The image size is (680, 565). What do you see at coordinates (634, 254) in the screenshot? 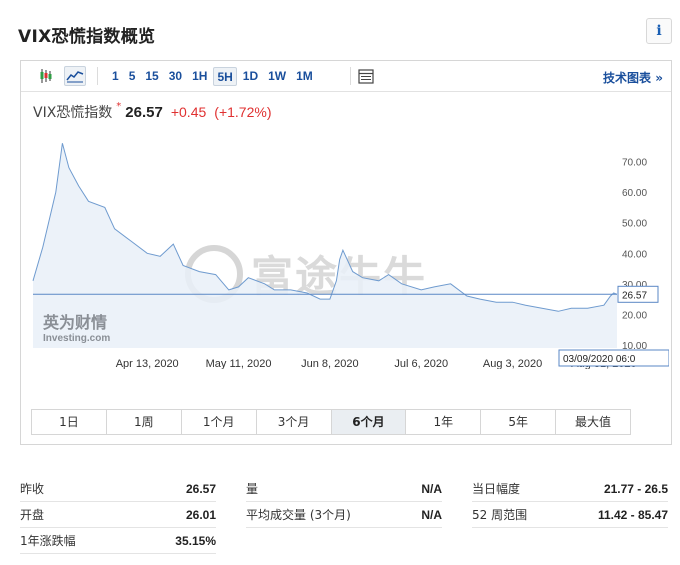
I see `y-tick-label: 40.00` at bounding box center [634, 254].